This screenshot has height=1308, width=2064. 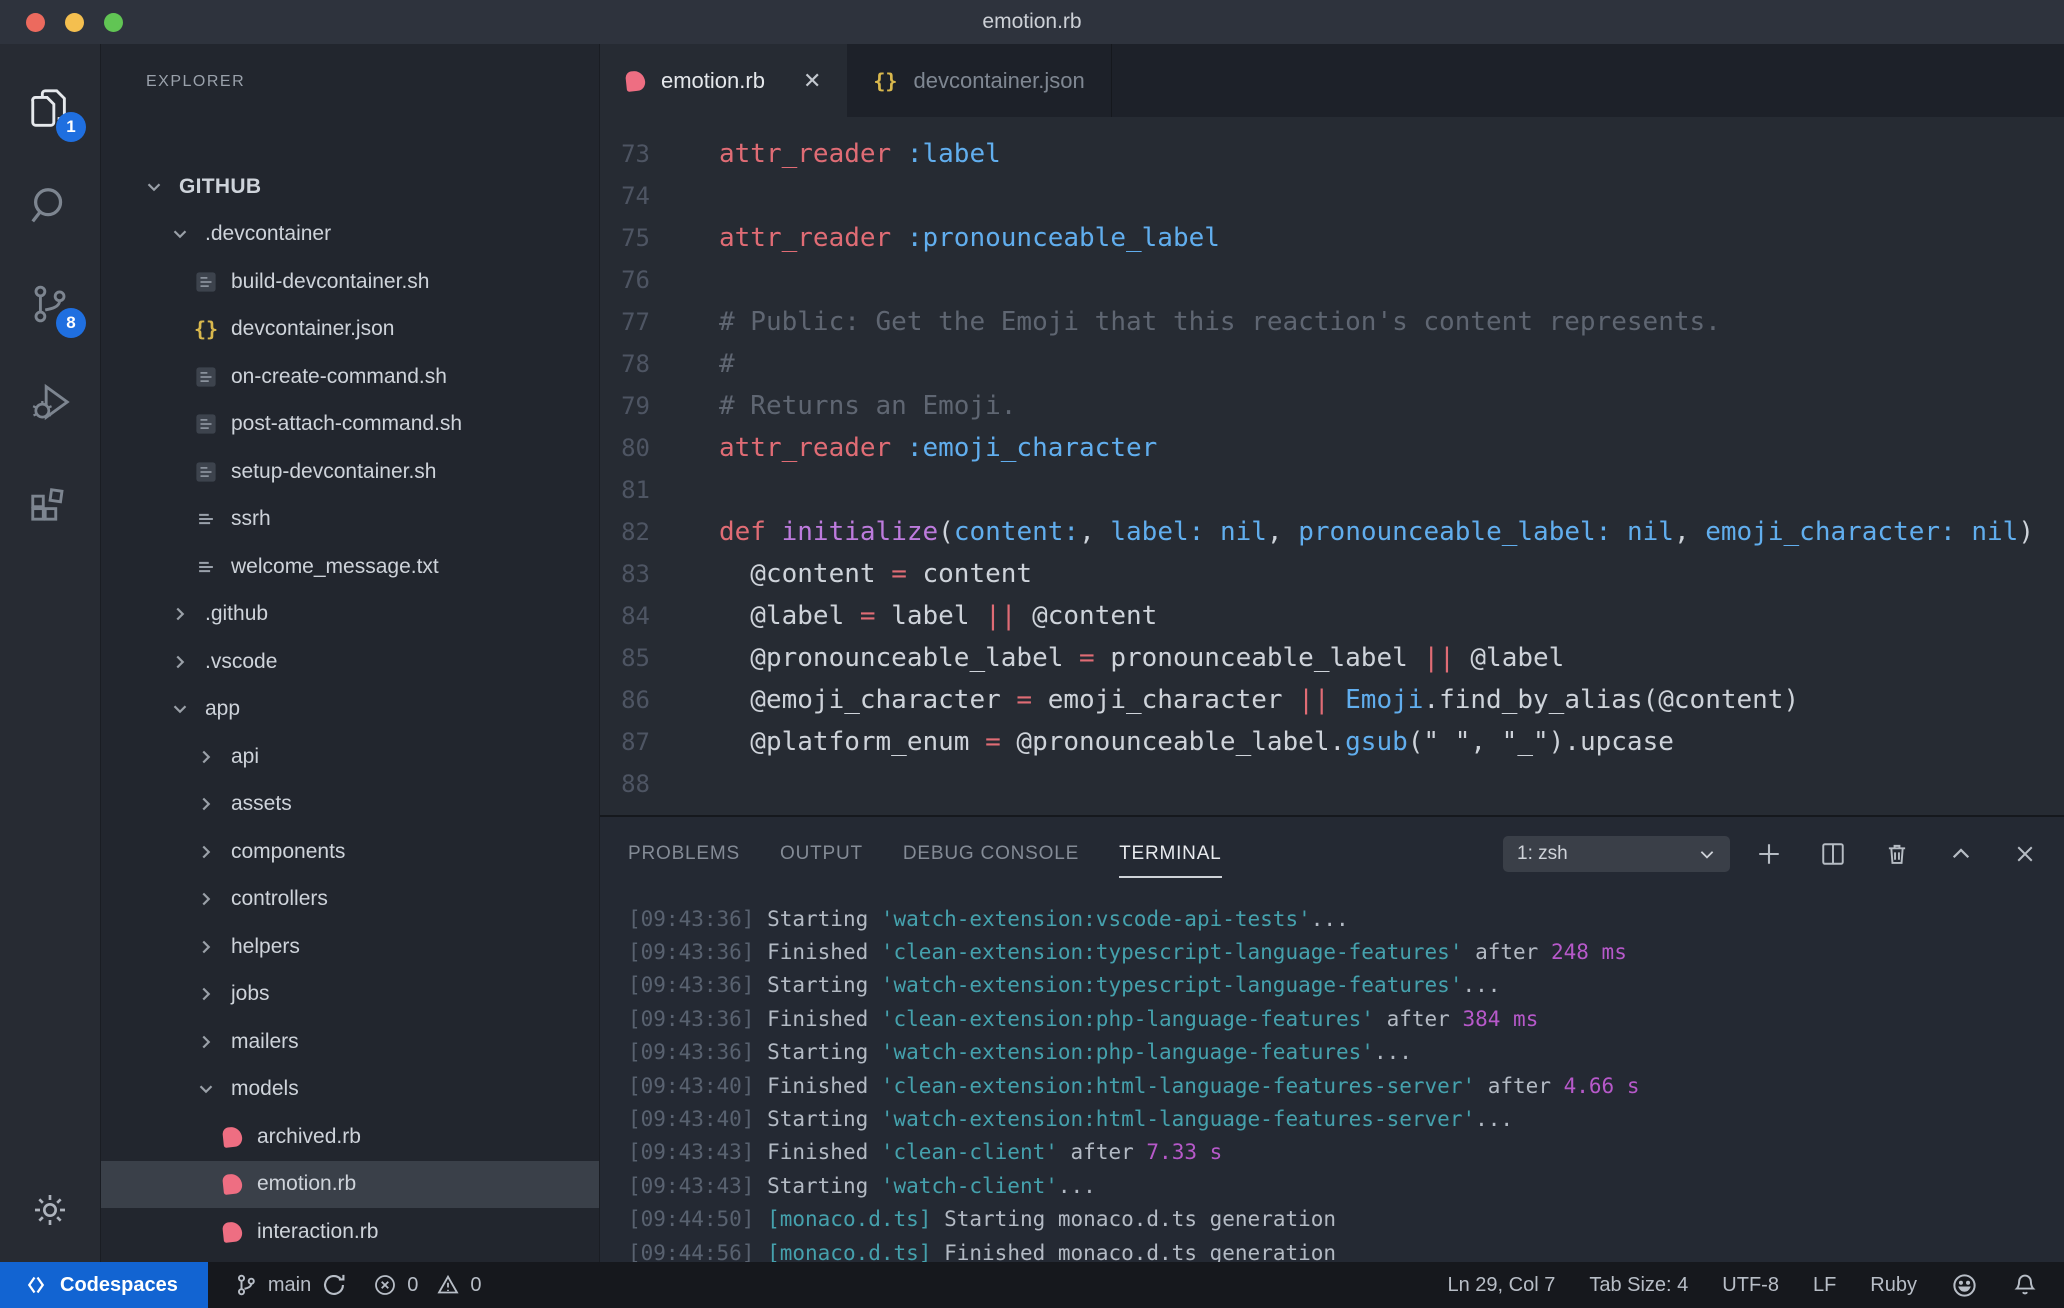 I want to click on panel-tab-output: OUTPUT, so click(x=821, y=853).